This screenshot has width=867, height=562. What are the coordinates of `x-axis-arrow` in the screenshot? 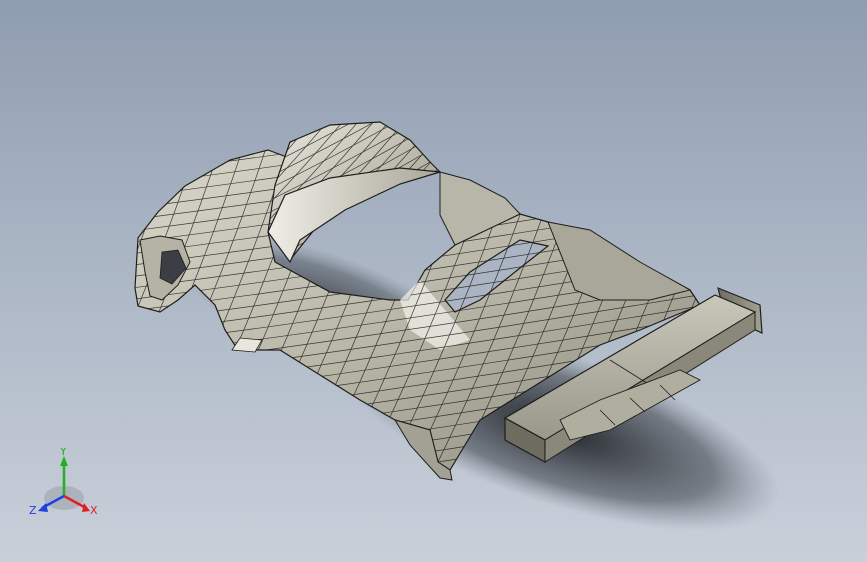 It's located at (86, 507).